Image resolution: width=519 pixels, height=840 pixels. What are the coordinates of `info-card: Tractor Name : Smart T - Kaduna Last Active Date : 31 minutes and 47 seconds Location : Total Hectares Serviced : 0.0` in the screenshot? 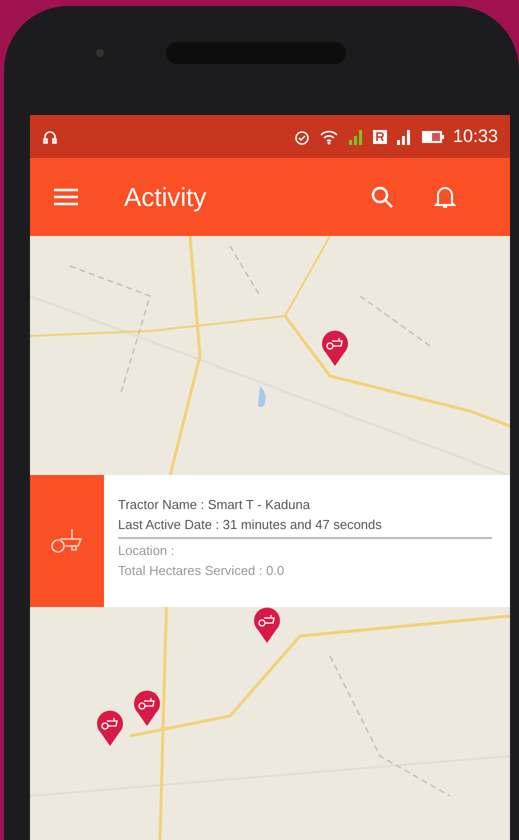 It's located at (270, 541).